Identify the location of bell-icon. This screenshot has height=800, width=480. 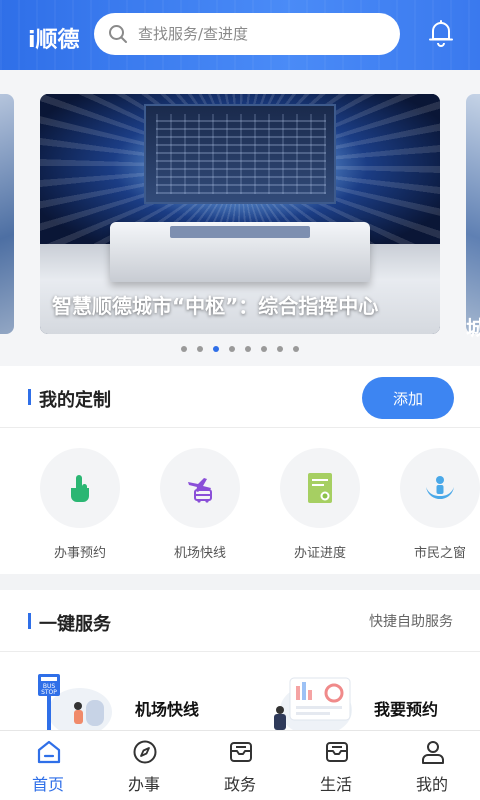
(441, 33).